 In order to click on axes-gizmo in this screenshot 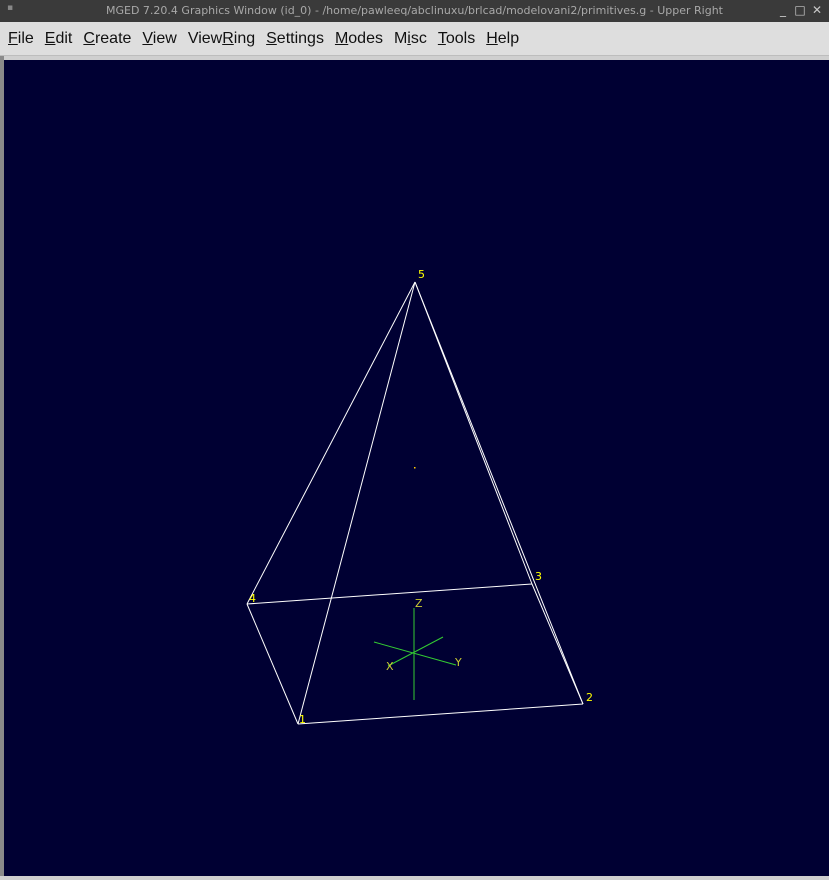, I will do `click(415, 654)`.